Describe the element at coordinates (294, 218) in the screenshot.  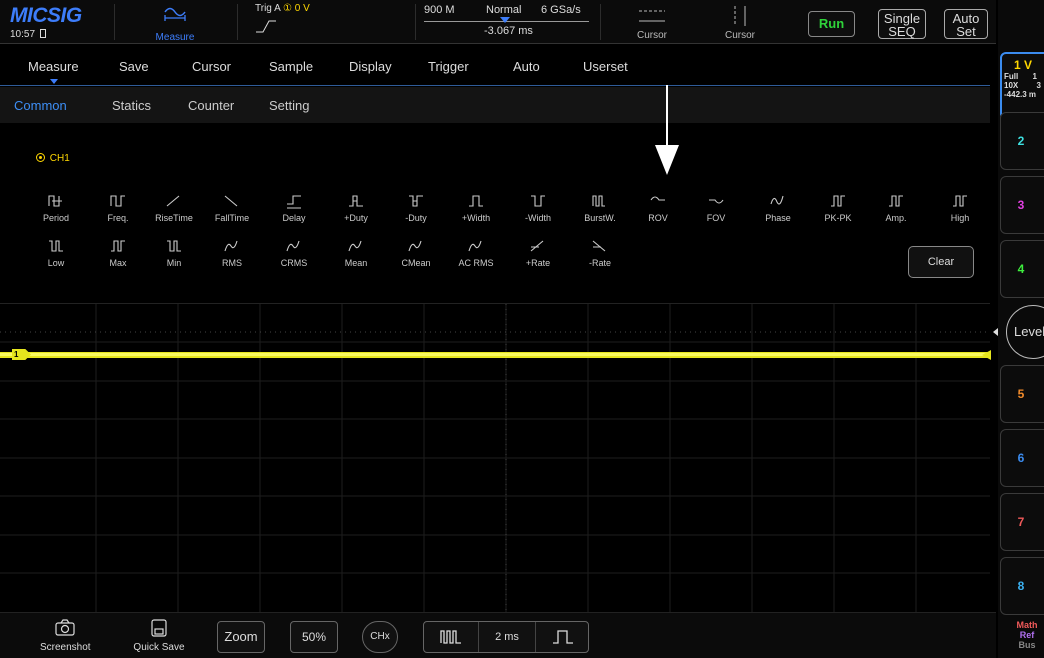
I see `measure-delay-label: Delay` at that location.